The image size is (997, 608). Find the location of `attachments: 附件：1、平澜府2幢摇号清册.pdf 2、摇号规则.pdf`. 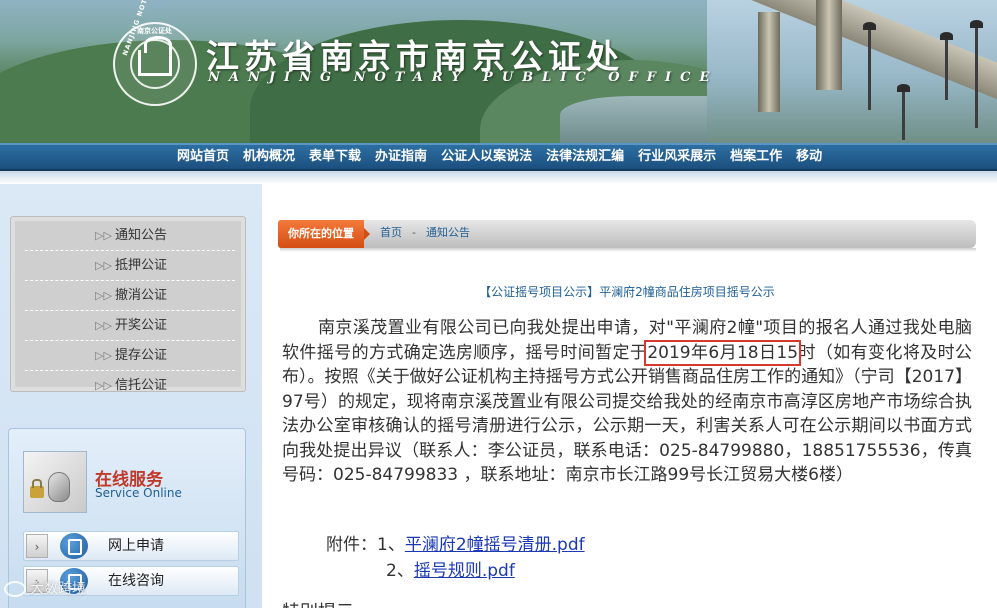

attachments: 附件：1、平澜府2幢摇号清册.pdf 2、摇号规则.pdf is located at coordinates (455, 558).